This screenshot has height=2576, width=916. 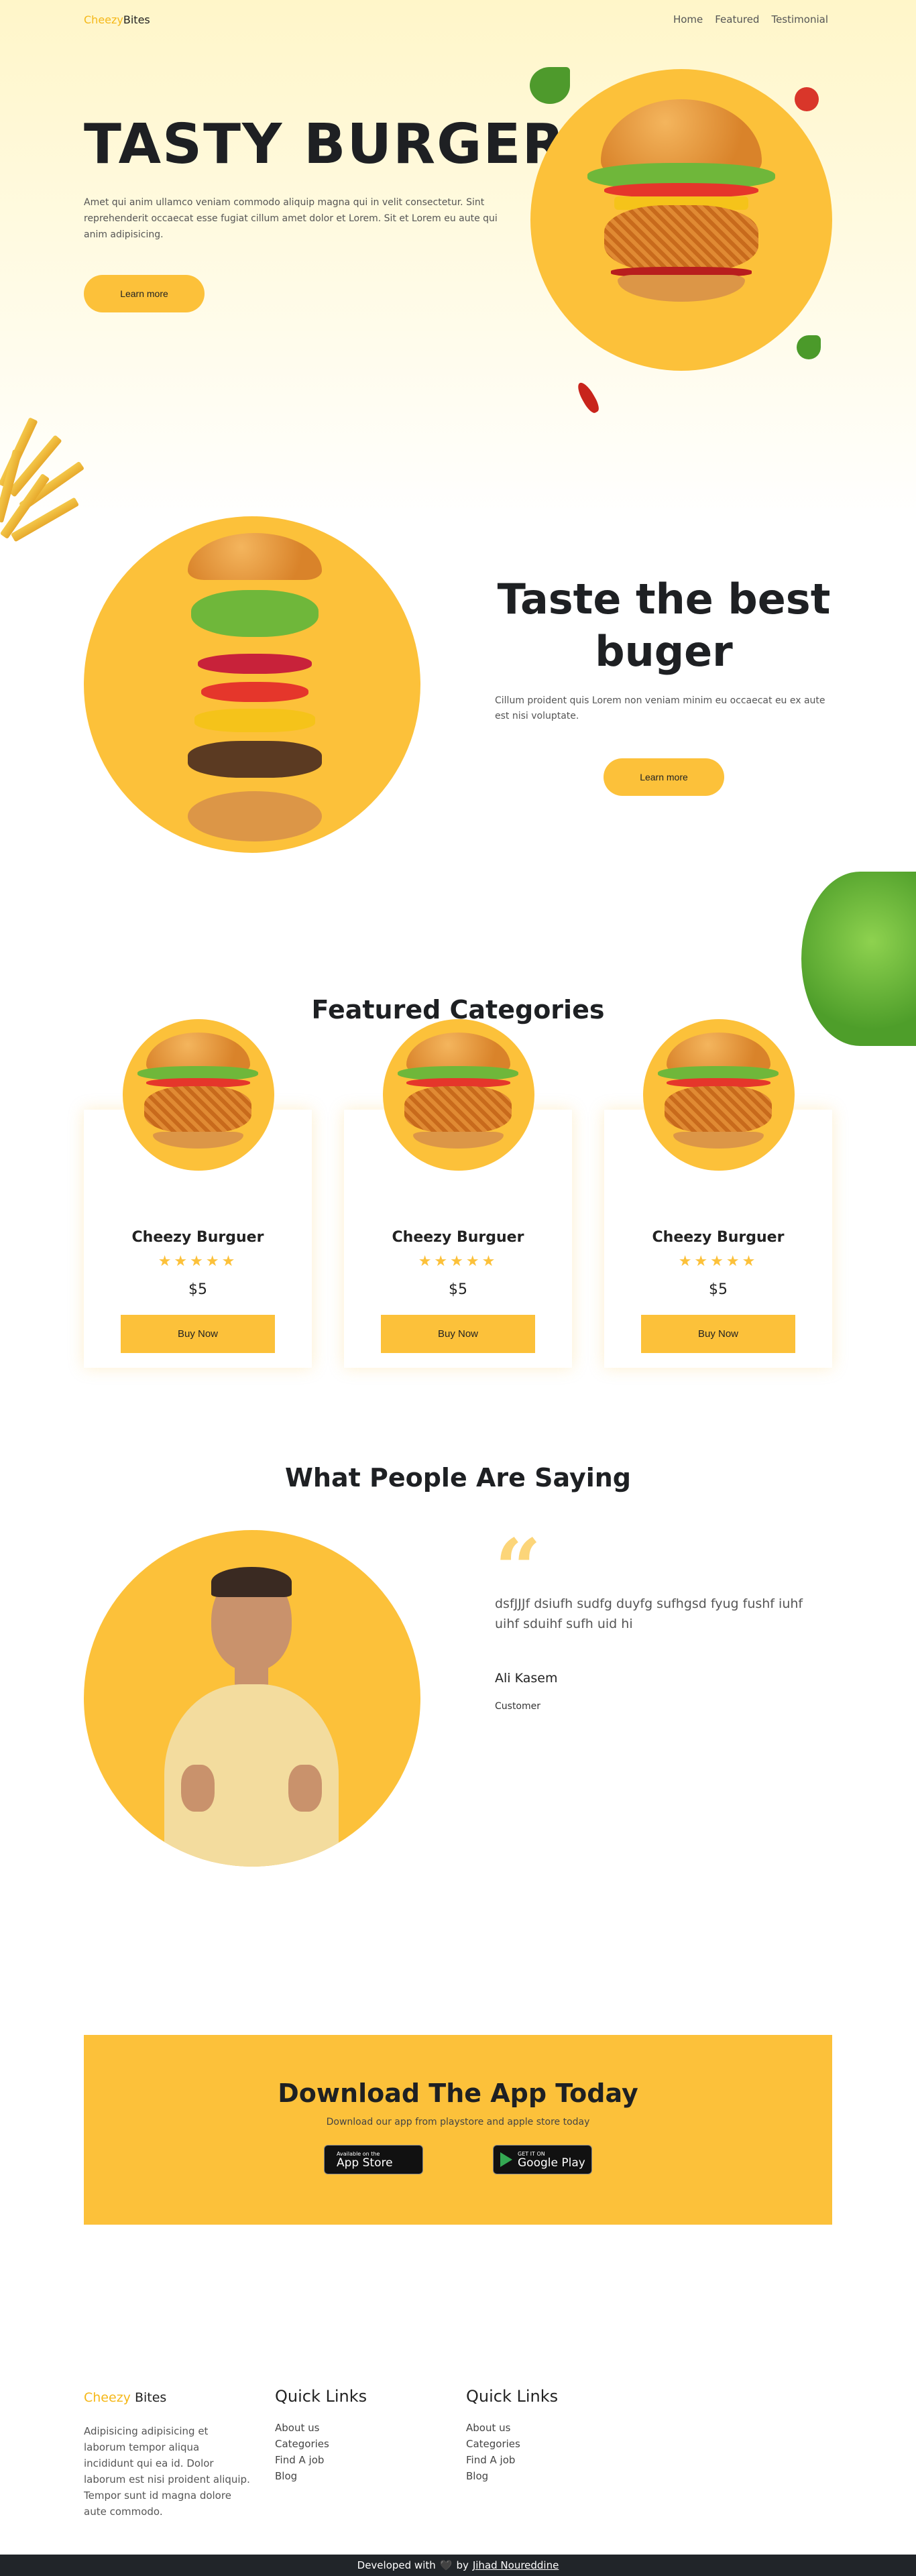 What do you see at coordinates (807, 99) in the screenshot?
I see `tomato-image` at bounding box center [807, 99].